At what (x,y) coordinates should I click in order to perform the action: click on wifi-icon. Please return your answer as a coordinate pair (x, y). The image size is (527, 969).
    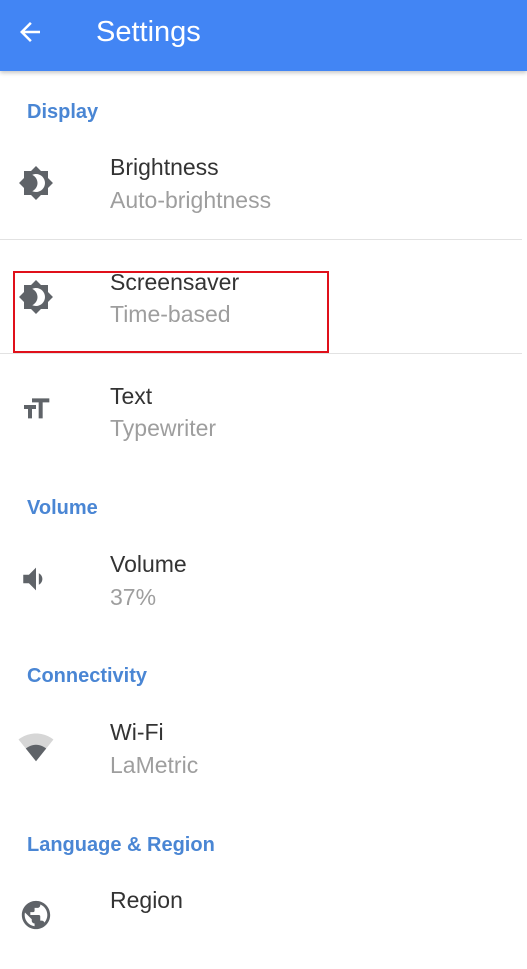
    Looking at the image, I should click on (36, 747).